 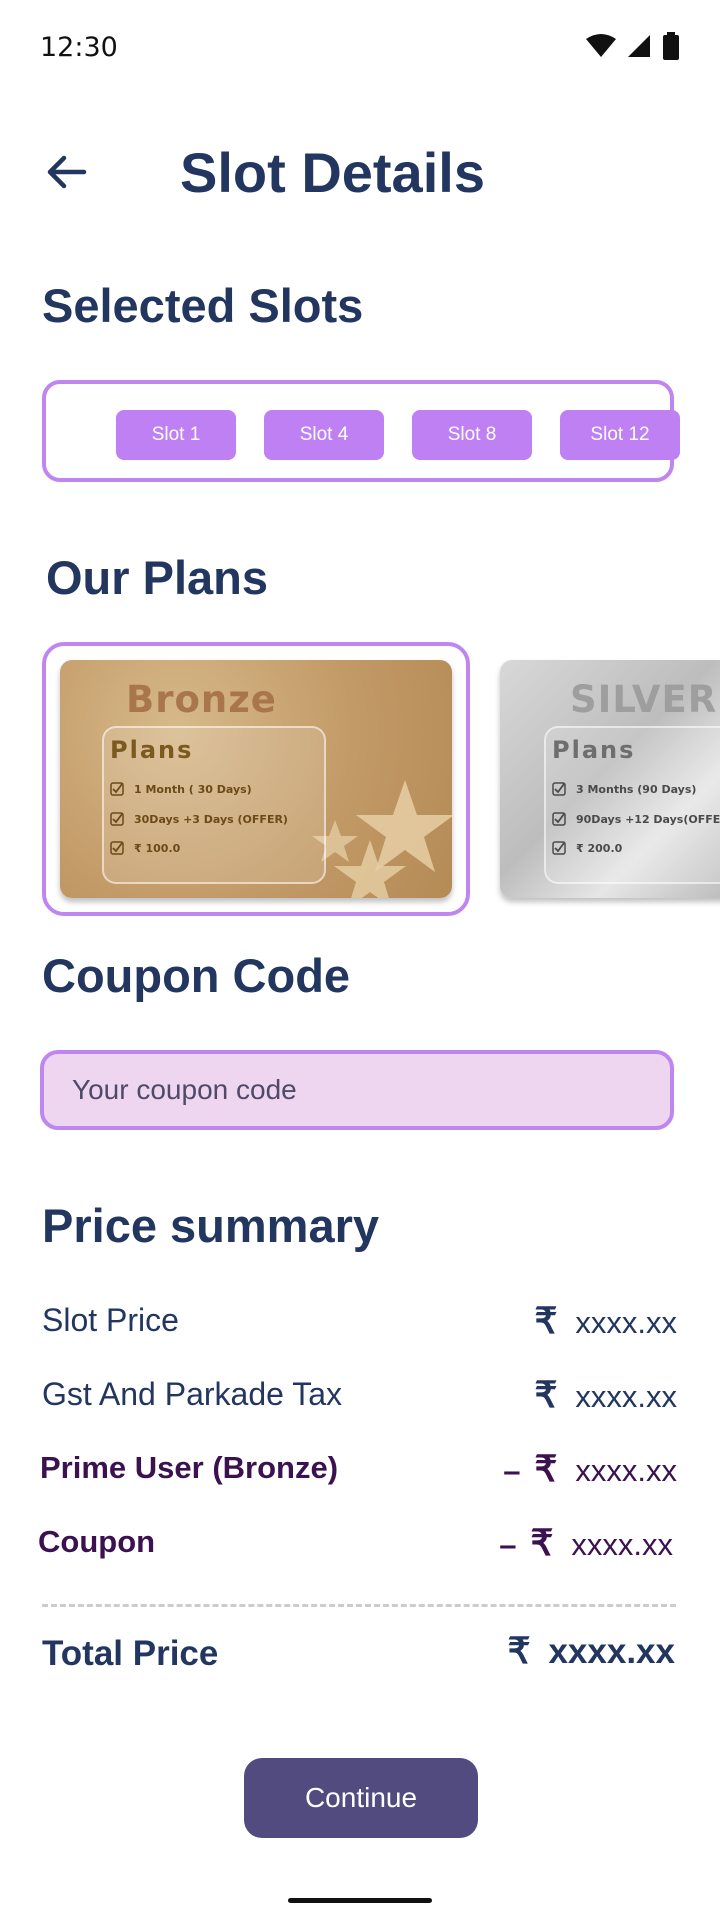 I want to click on slot-chip: Slot 4, so click(x=324, y=435).